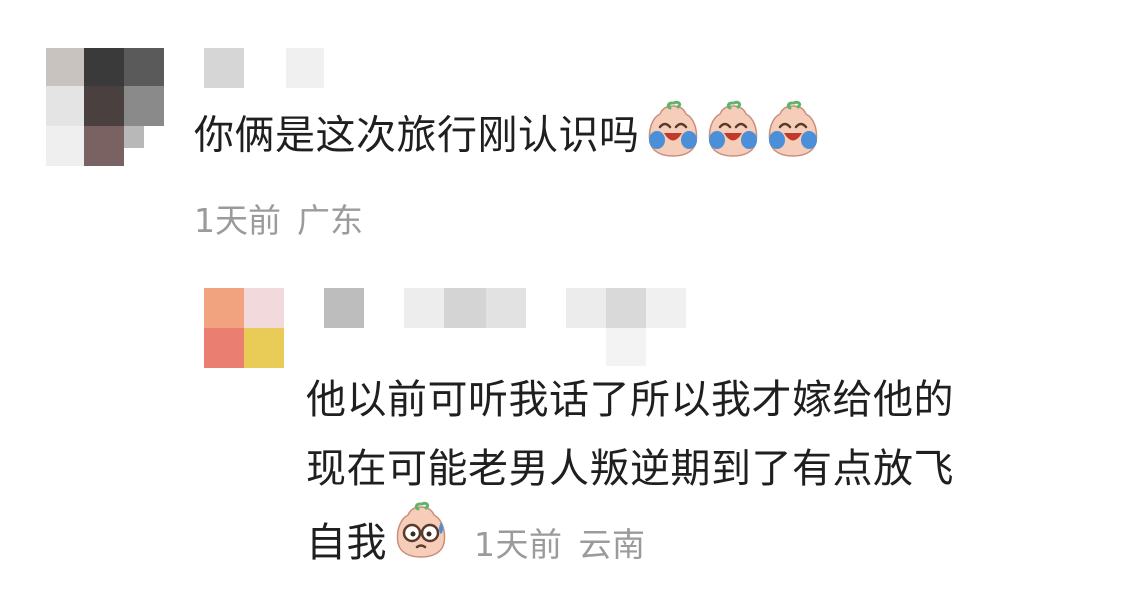 This screenshot has height=596, width=1140. I want to click on comment-text: 你俩是这次旅行刚认识吗, so click(508, 137).